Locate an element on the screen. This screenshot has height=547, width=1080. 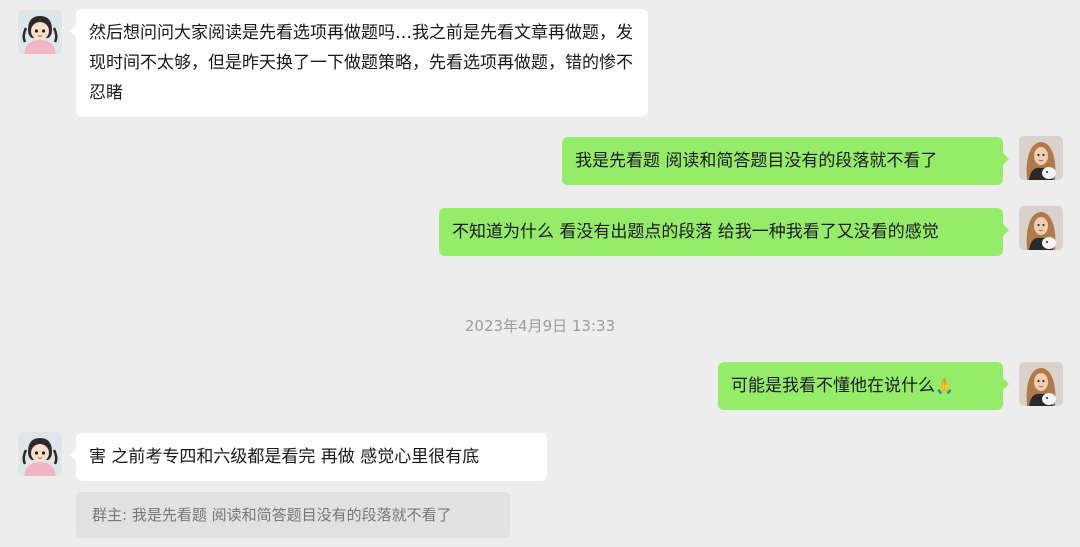
quoted-reply: 群主: 我是先看题 阅读和简答题目没有的段落就不看了 is located at coordinates (293, 515).